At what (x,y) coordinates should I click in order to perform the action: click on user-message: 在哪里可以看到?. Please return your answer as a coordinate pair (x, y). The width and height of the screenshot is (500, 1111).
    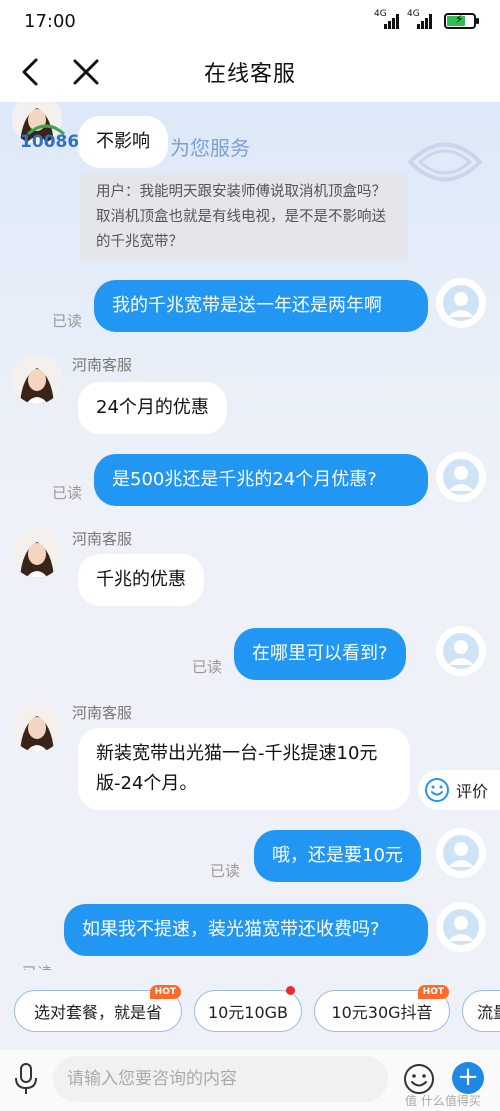
    Looking at the image, I should click on (320, 654).